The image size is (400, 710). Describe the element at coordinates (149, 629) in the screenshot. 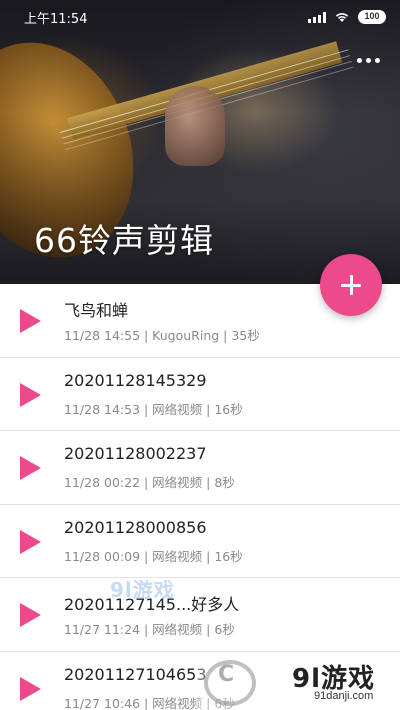

I see `item-meta: 11/27 11:24 | 网络视频 | 6秒` at that location.